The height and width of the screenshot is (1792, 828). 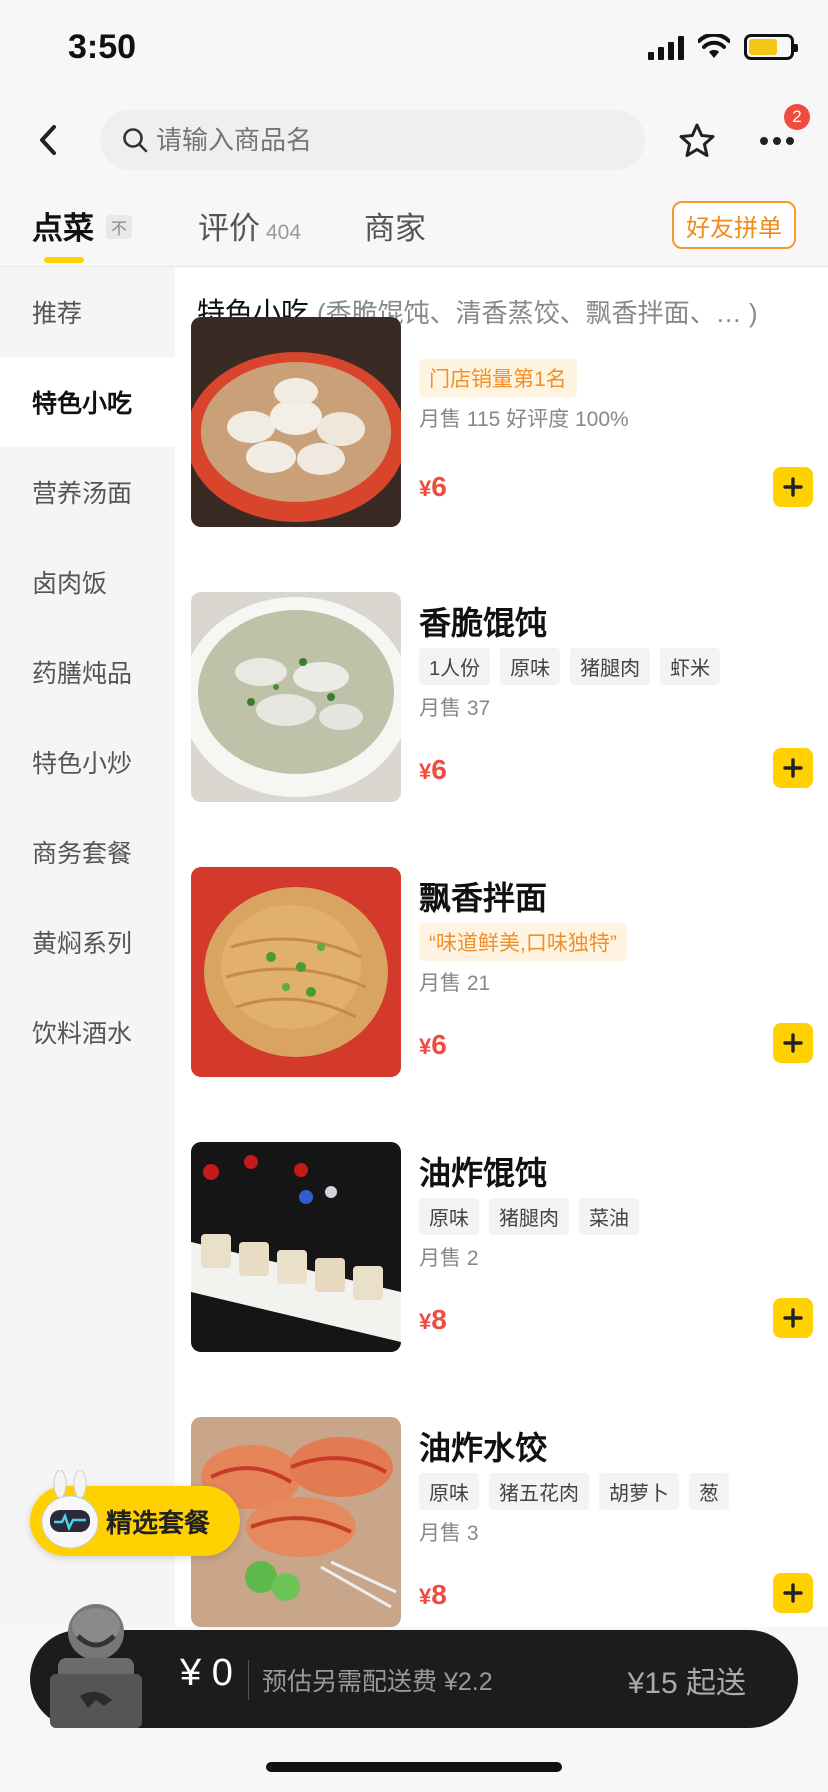 What do you see at coordinates (87, 672) in the screenshot?
I see `sidebar-item-herbal-stew: 药膳炖品` at bounding box center [87, 672].